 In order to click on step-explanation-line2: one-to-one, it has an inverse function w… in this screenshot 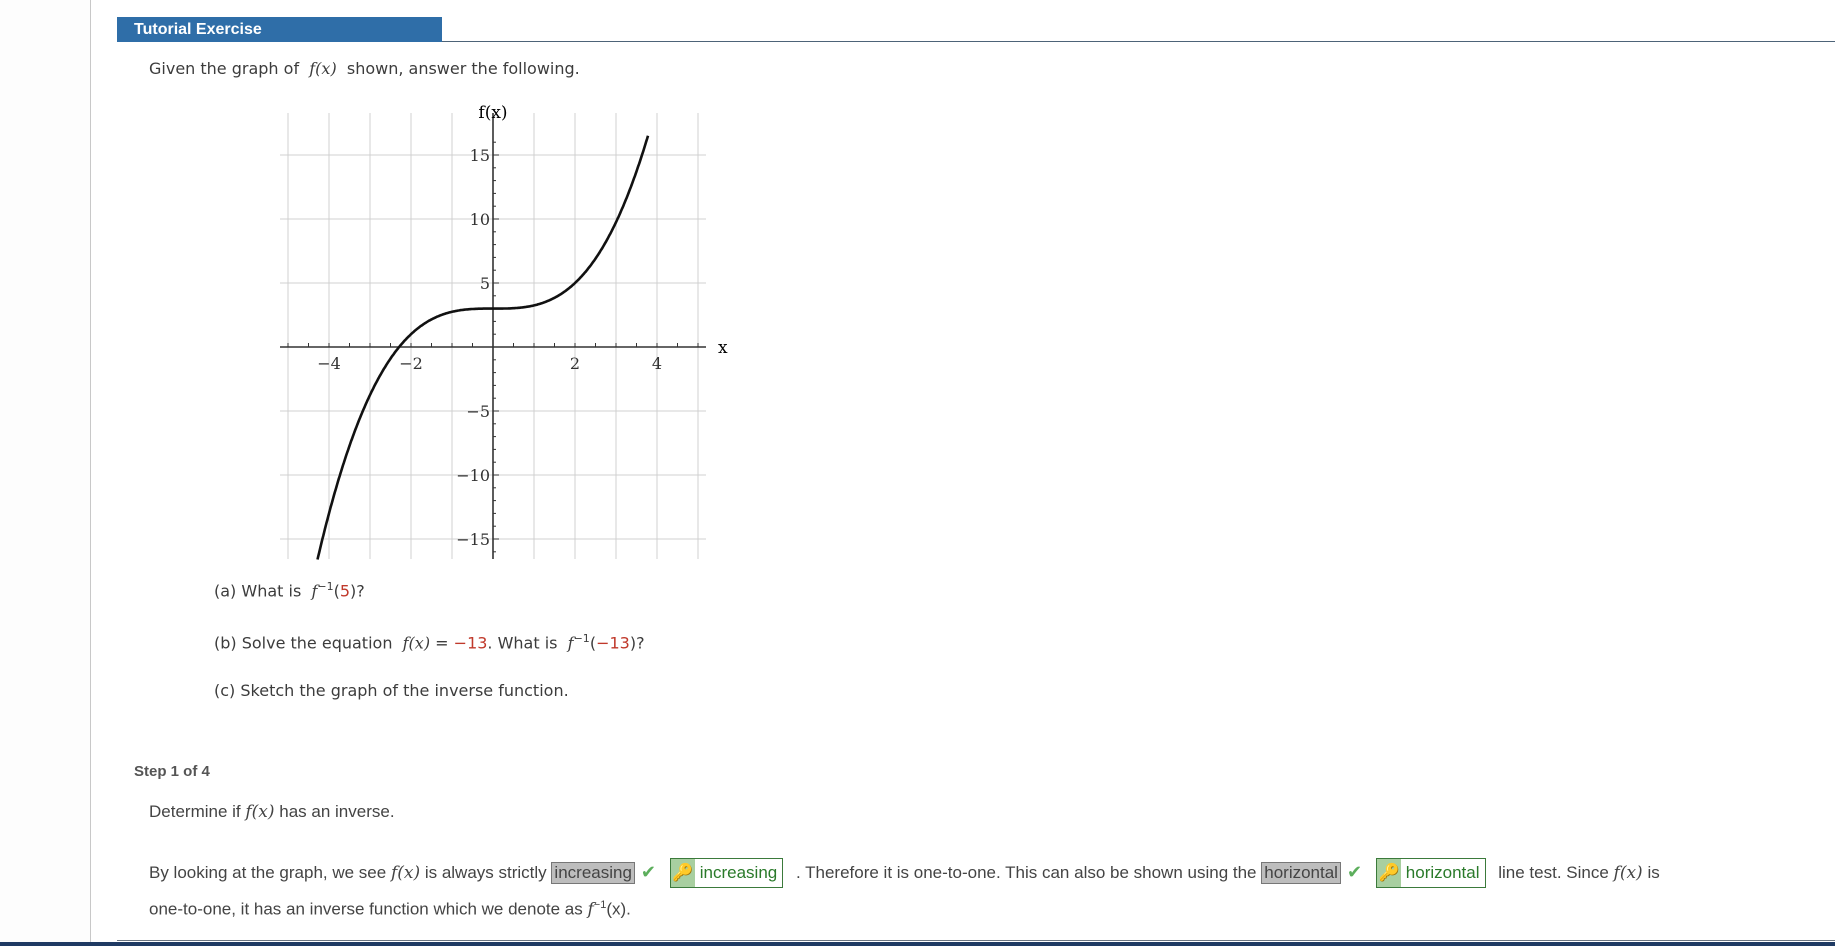, I will do `click(390, 909)`.